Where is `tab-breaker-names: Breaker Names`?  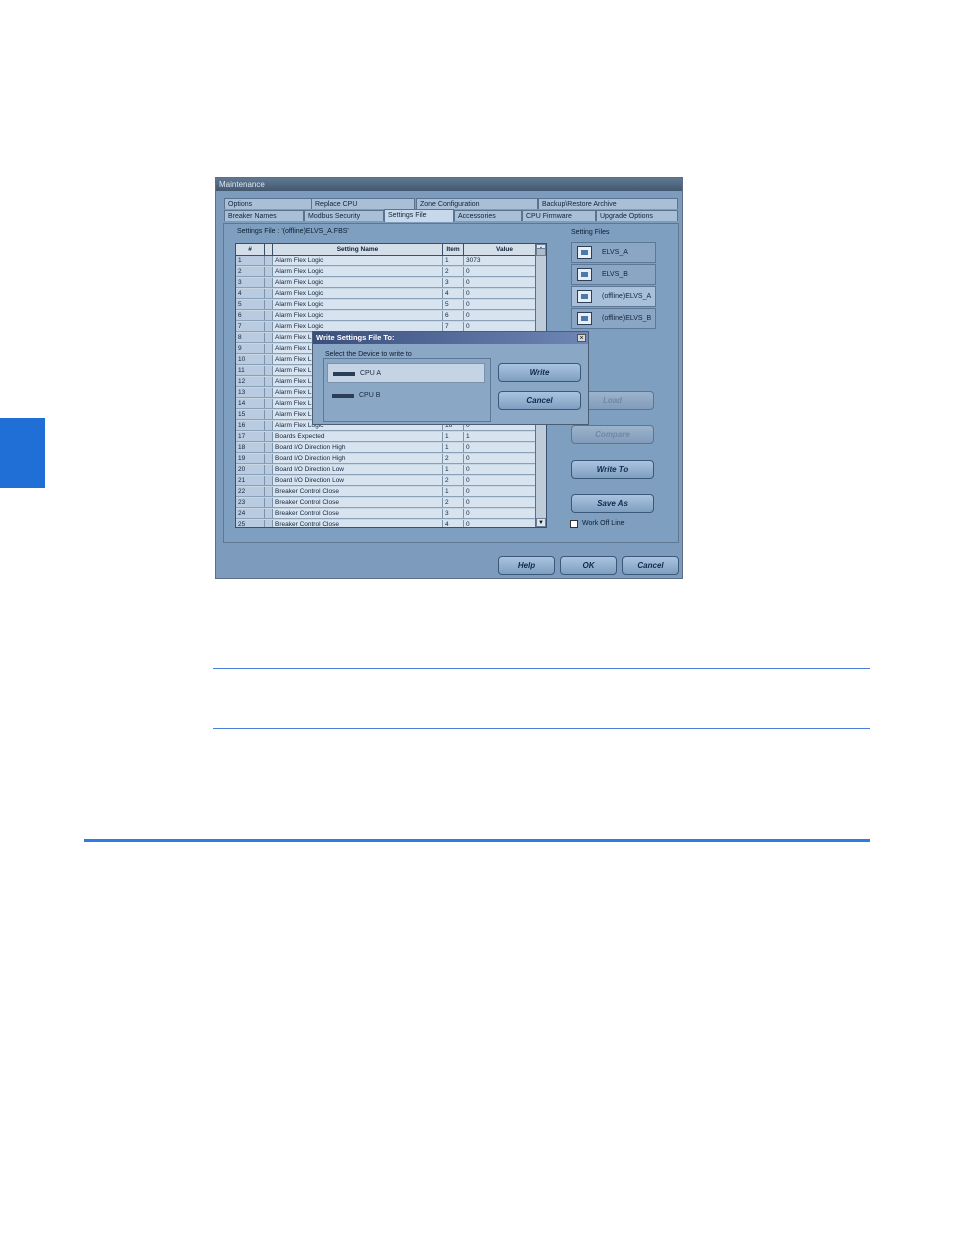
tab-breaker-names: Breaker Names is located at coordinates (264, 215).